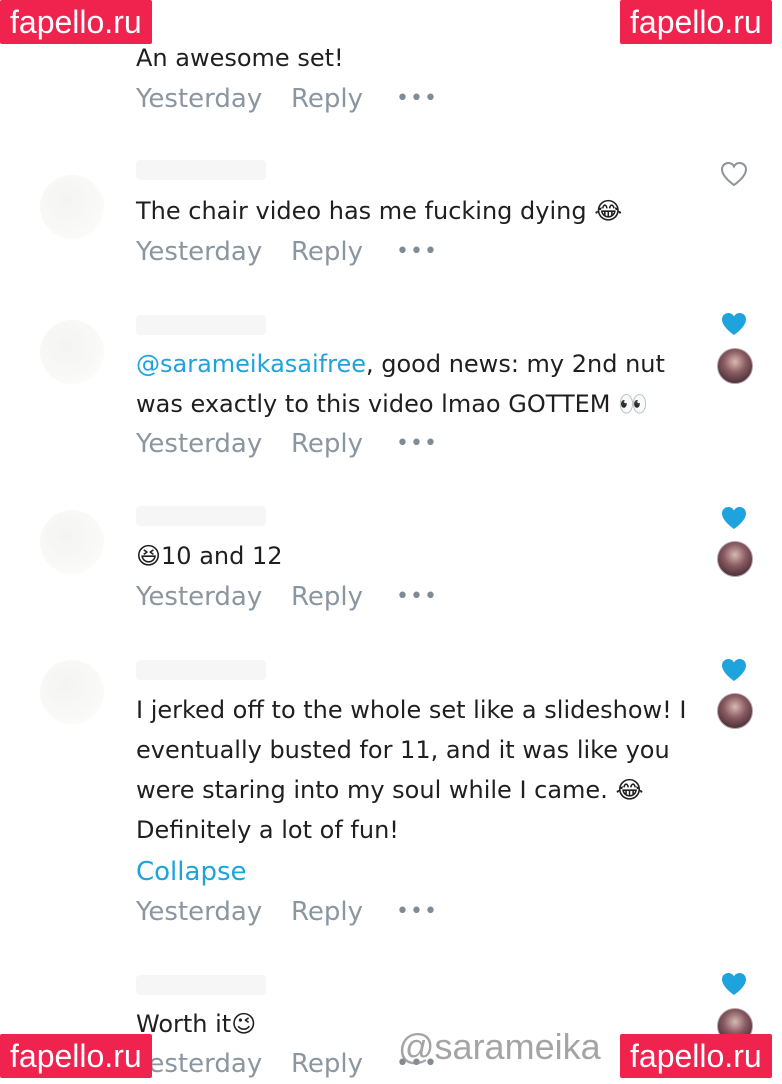  Describe the element at coordinates (734, 174) in the screenshot. I see `heart-outline-icon` at that location.